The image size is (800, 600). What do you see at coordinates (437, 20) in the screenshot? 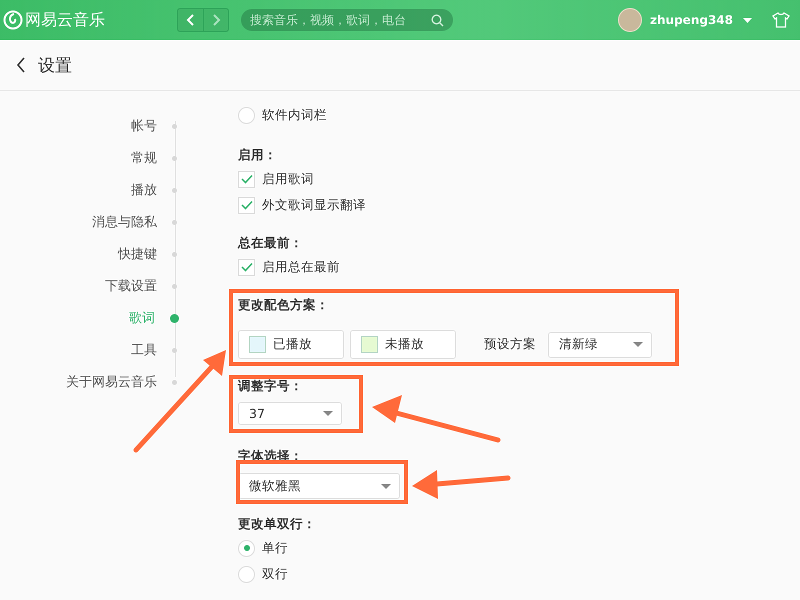
I see `search-icon` at bounding box center [437, 20].